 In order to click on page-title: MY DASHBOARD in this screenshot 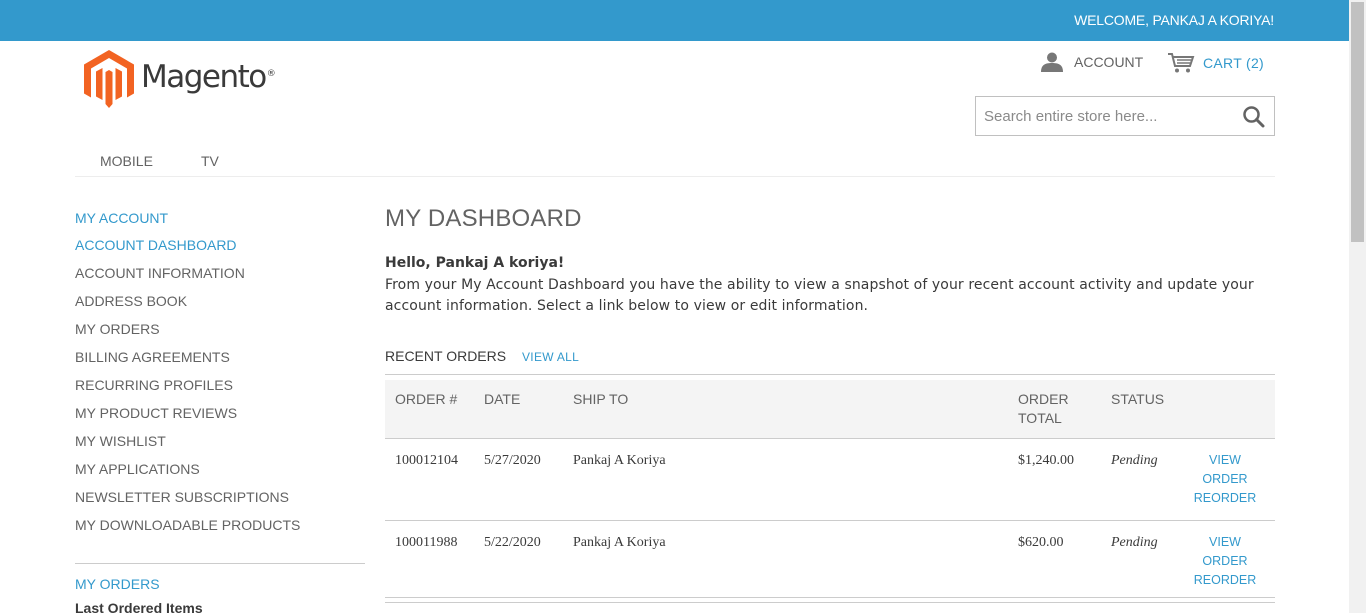, I will do `click(483, 218)`.